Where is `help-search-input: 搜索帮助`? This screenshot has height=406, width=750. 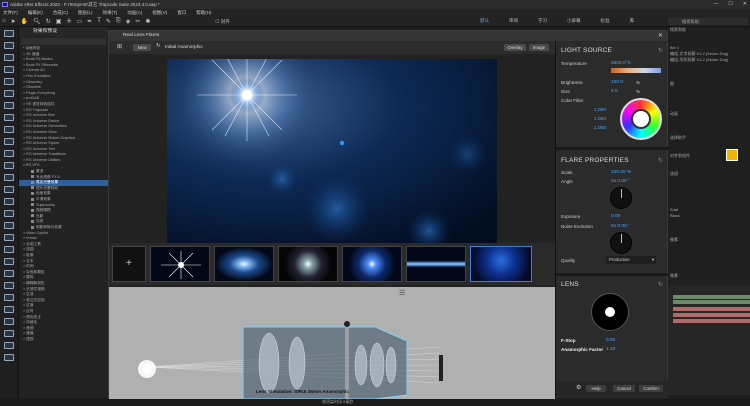
help-search-input: 搜索帮助 is located at coordinates (708, 21).